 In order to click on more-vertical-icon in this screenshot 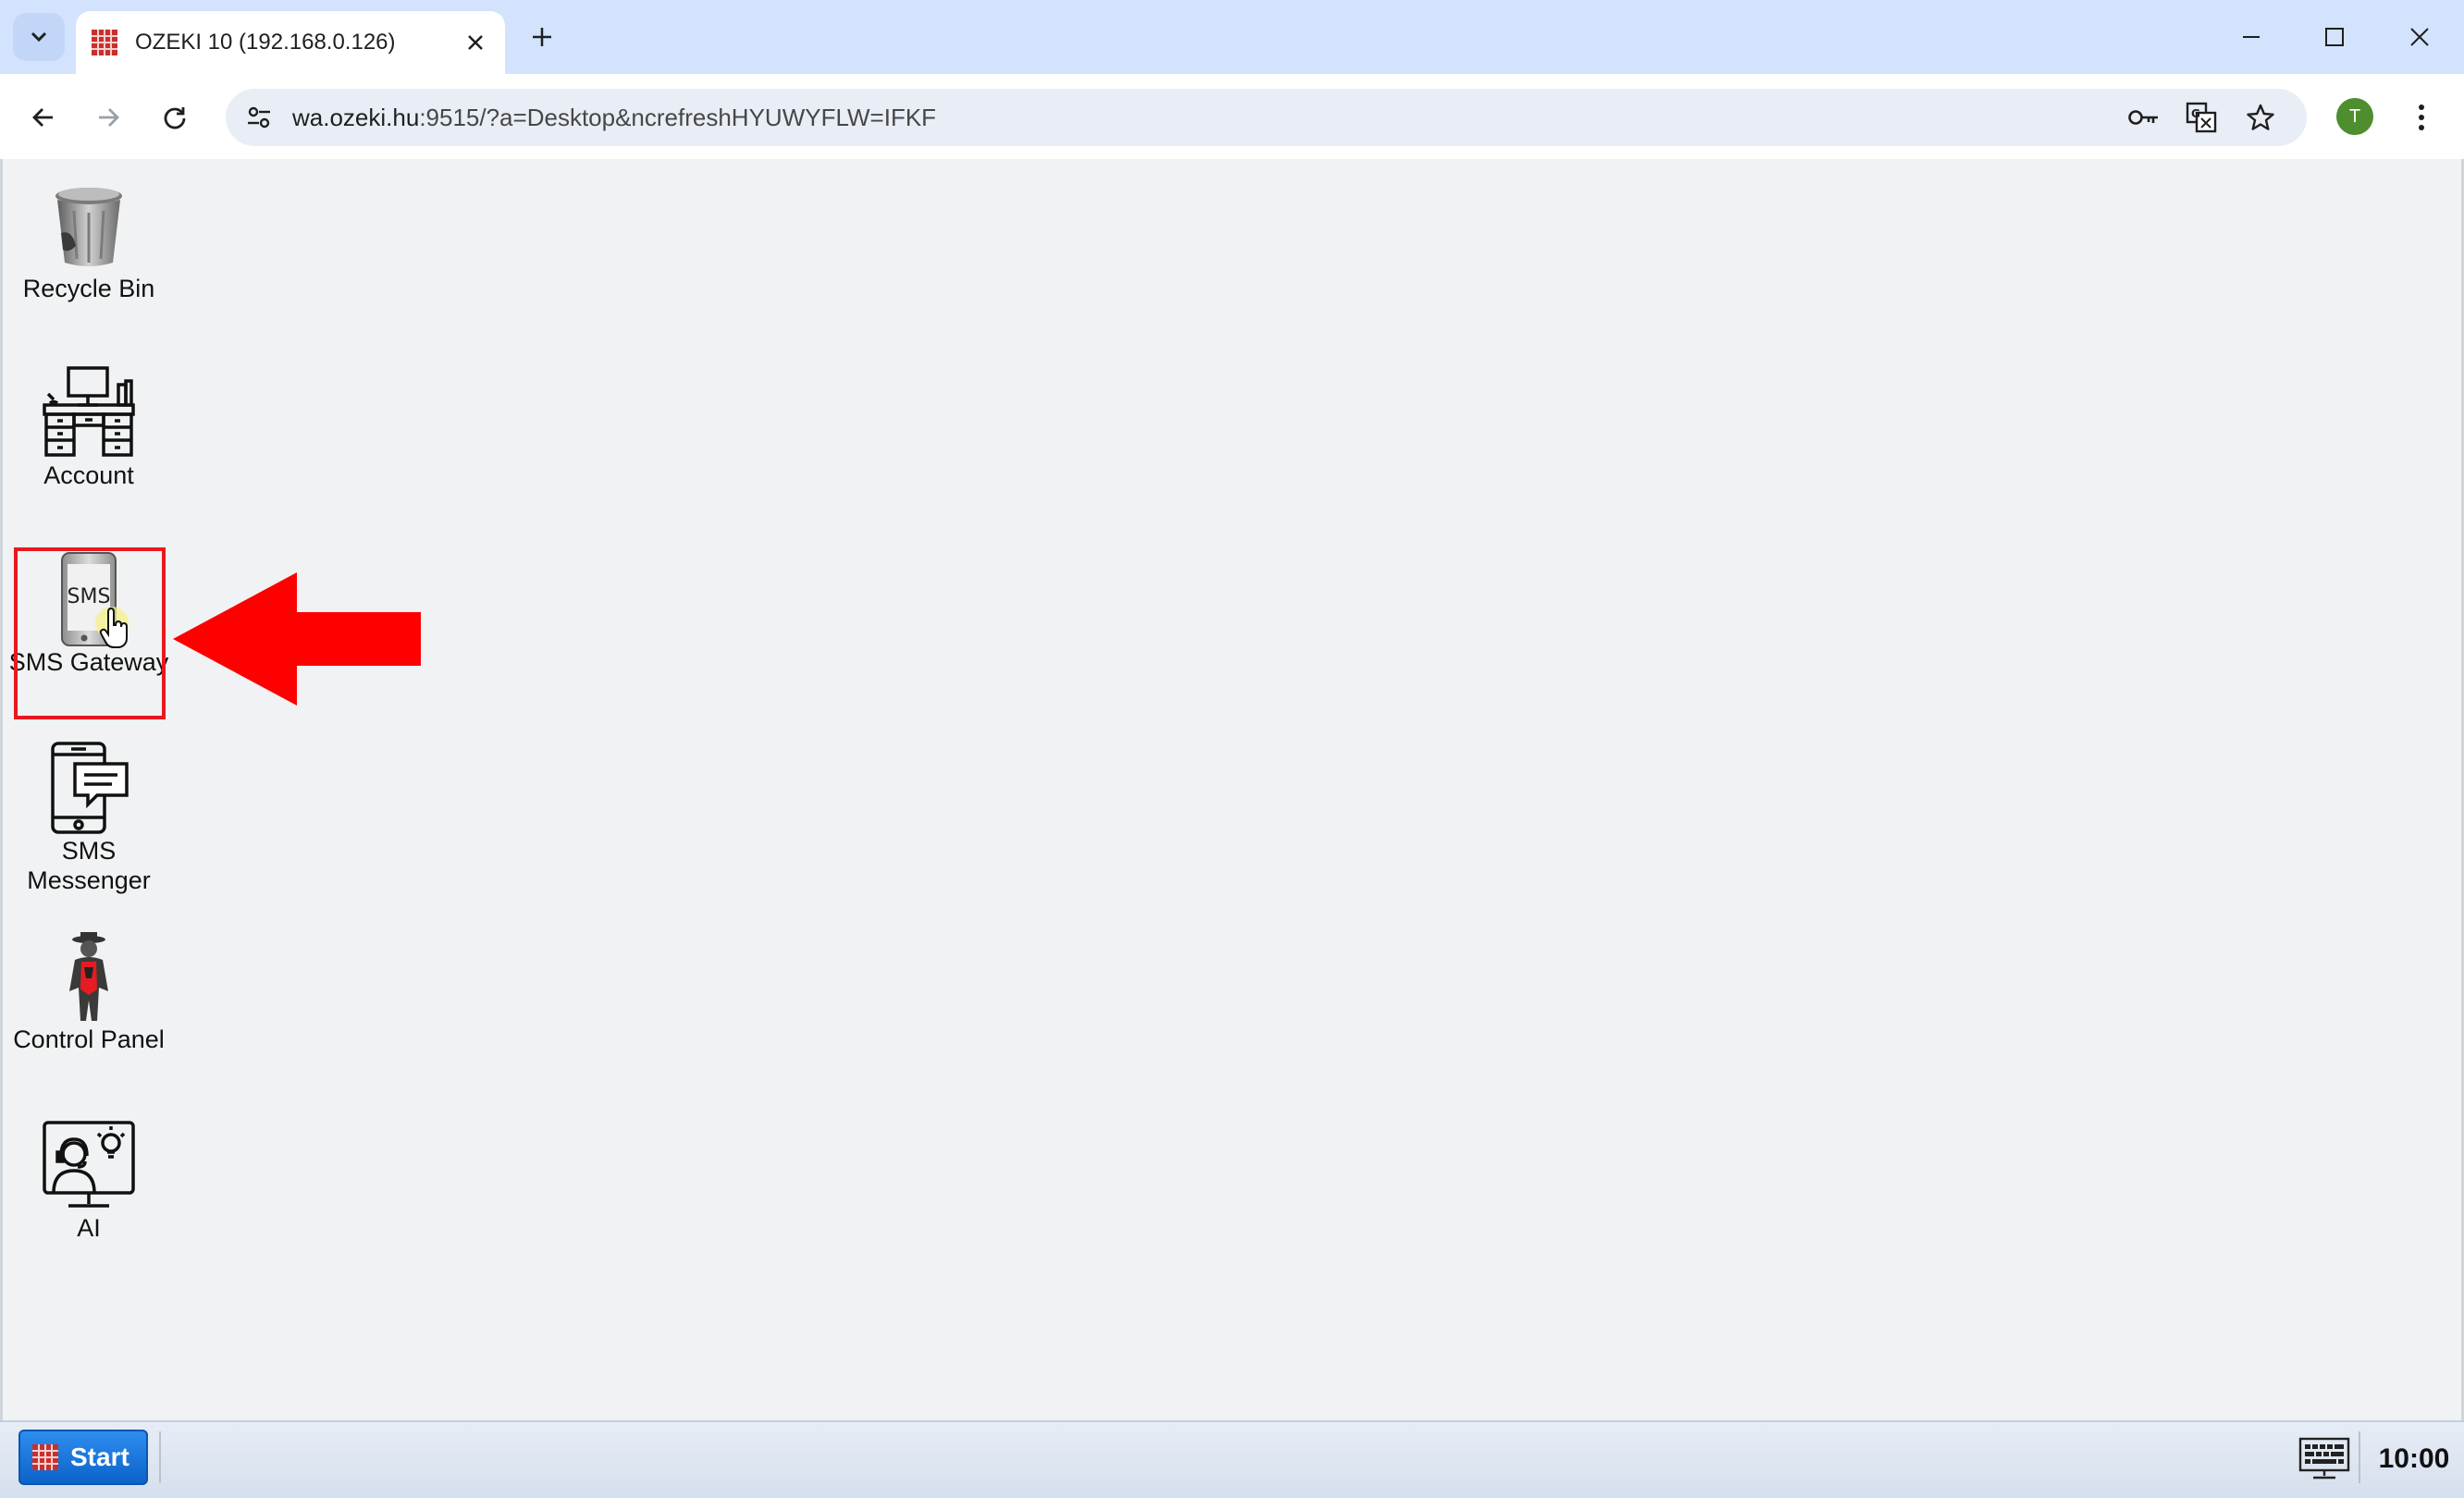, I will do `click(2421, 117)`.